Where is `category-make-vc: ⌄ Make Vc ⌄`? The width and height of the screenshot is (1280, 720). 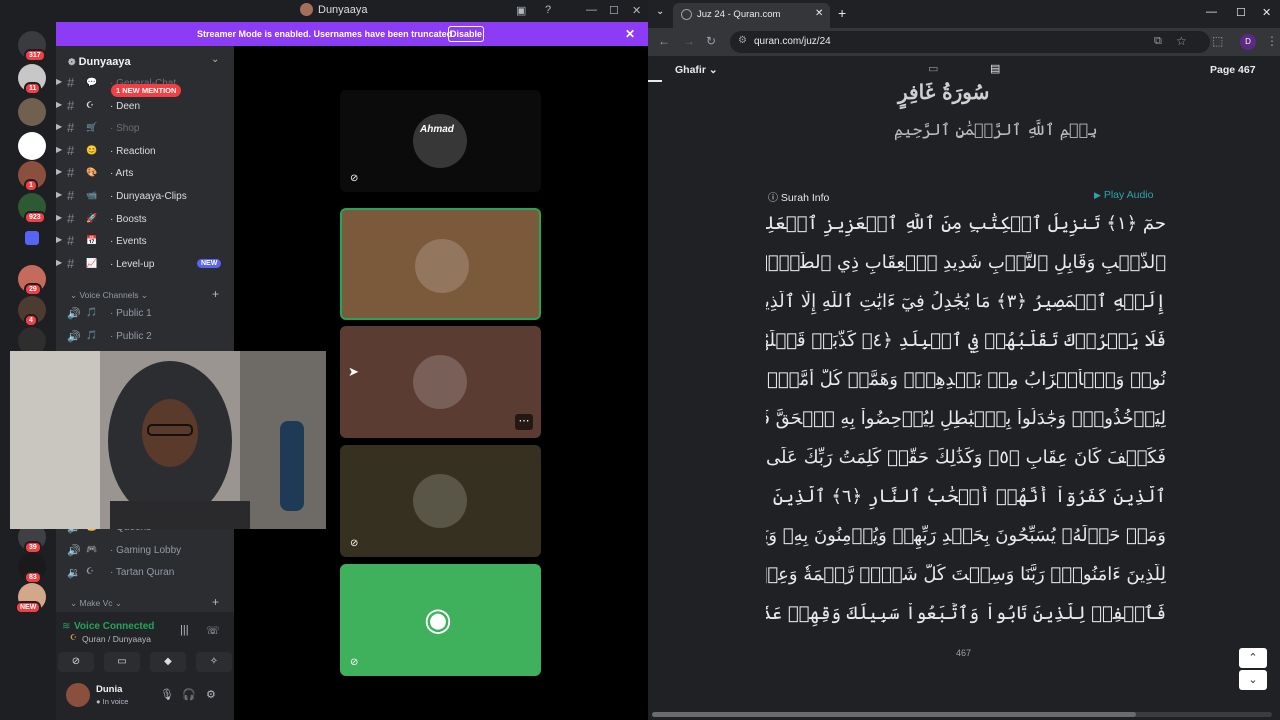
category-make-vc: ⌄ Make Vc ⌄ is located at coordinates (96, 603).